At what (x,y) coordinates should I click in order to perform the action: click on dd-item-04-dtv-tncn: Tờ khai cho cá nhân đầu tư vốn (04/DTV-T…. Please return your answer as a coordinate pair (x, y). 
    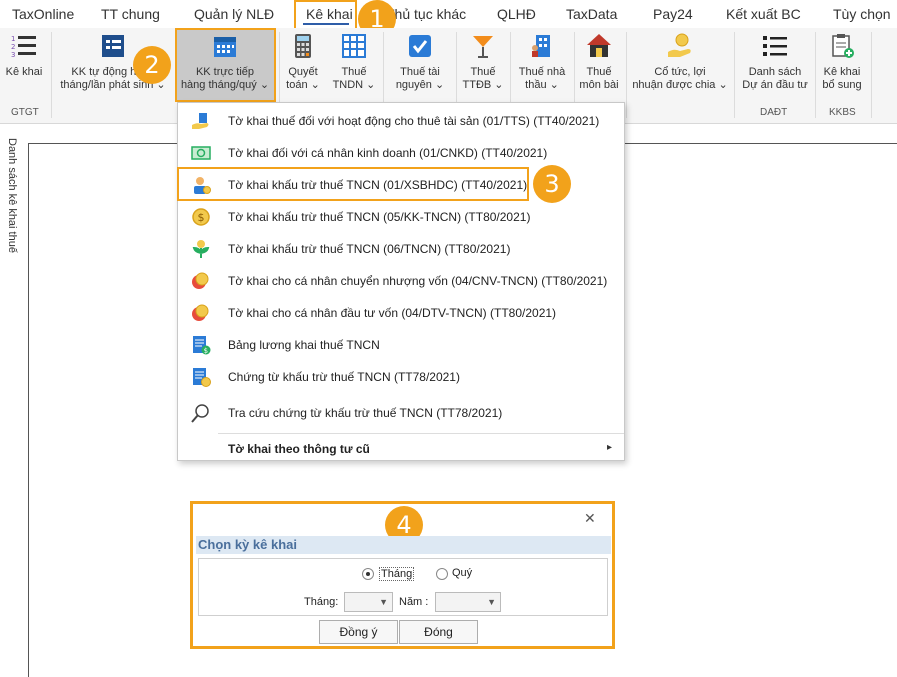
    Looking at the image, I should click on (401, 313).